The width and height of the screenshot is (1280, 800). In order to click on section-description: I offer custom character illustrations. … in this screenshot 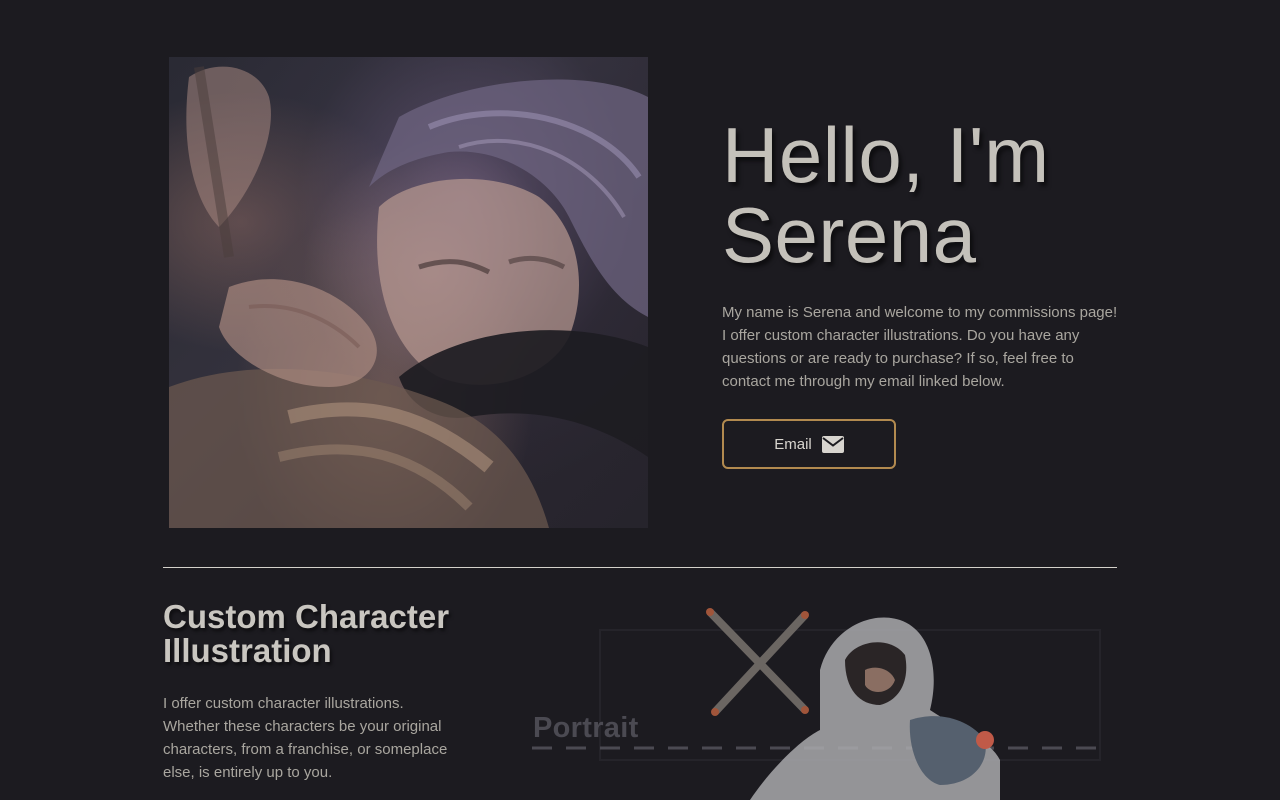, I will do `click(305, 738)`.